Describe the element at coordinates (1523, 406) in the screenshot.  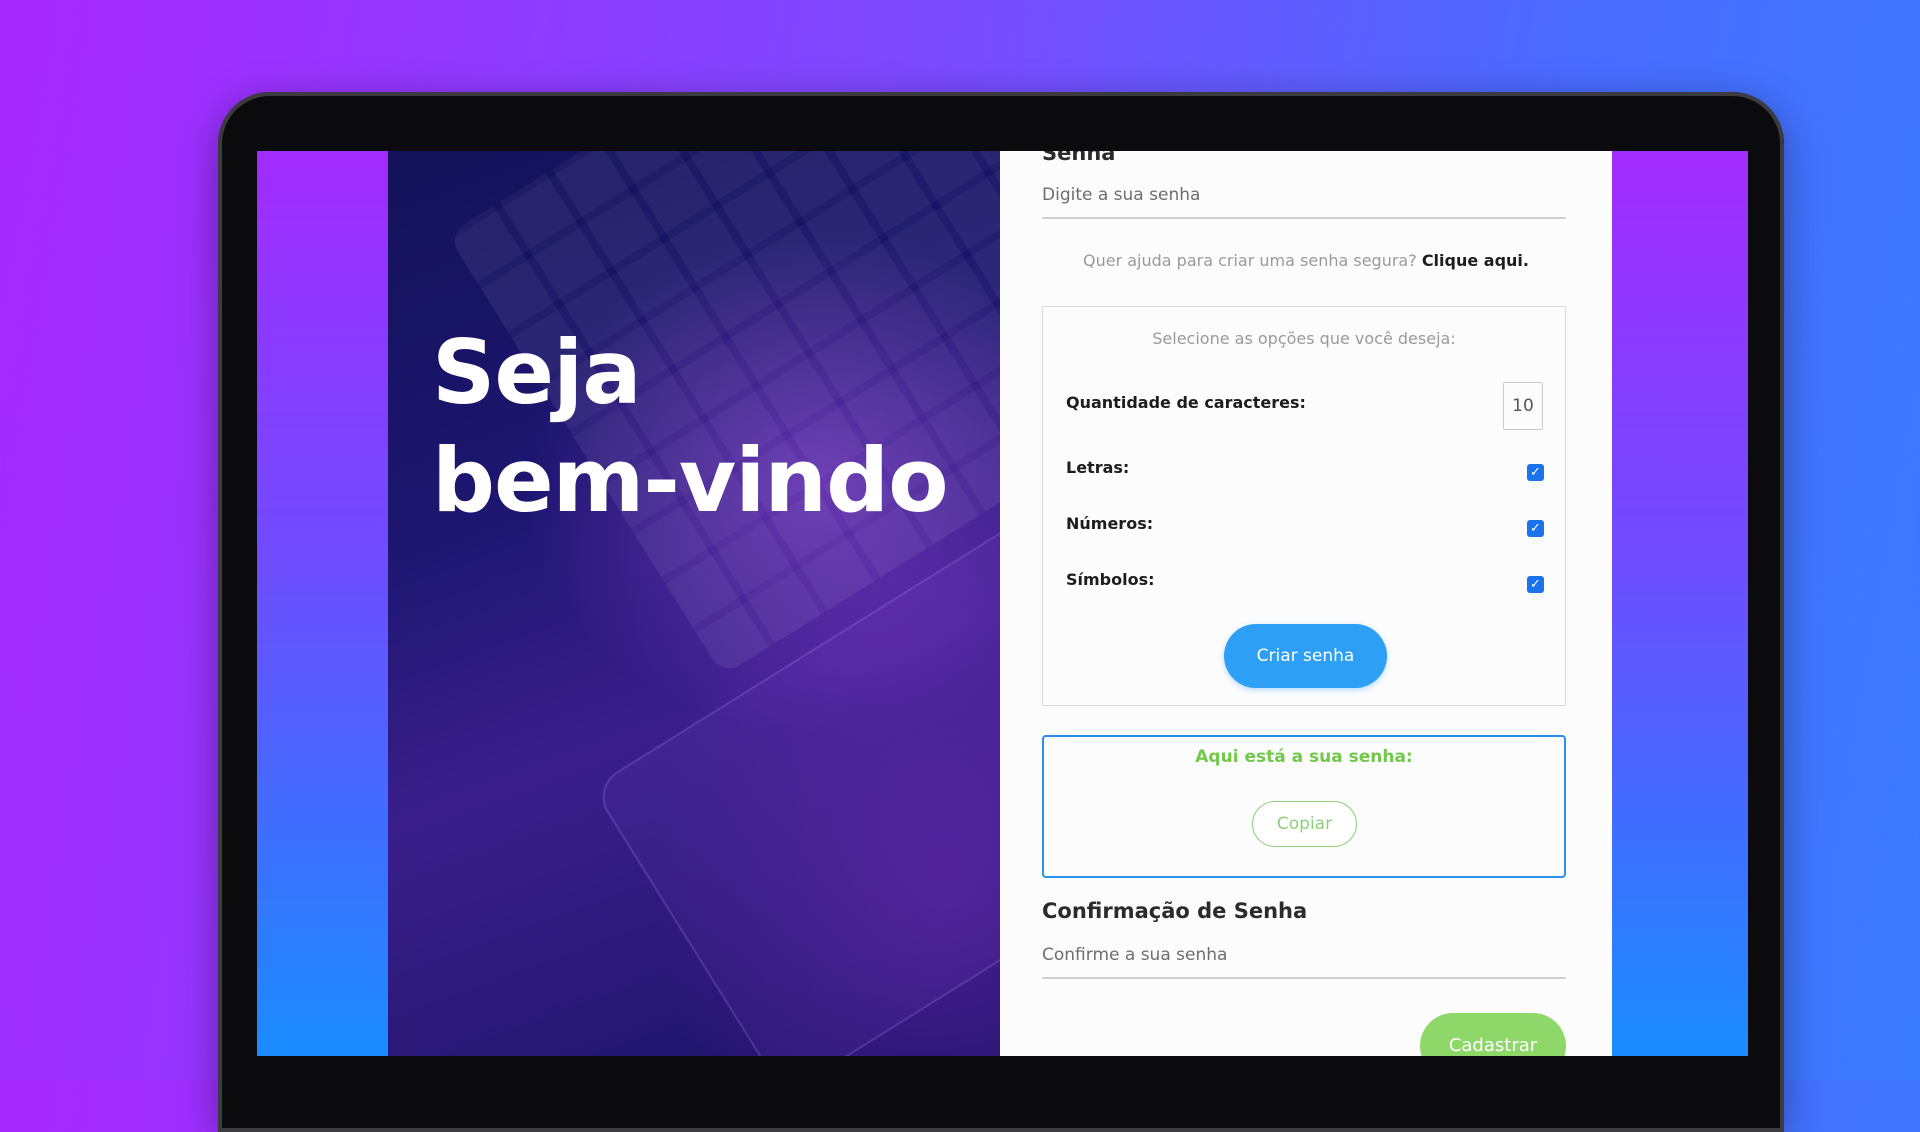
I see `length-input: 10` at that location.